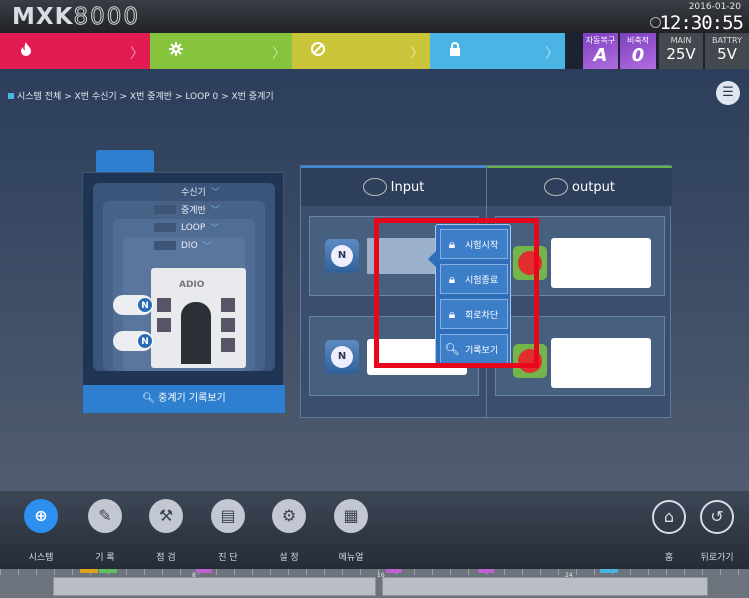  I want to click on battery-power-box: BATTRY 5V, so click(727, 51).